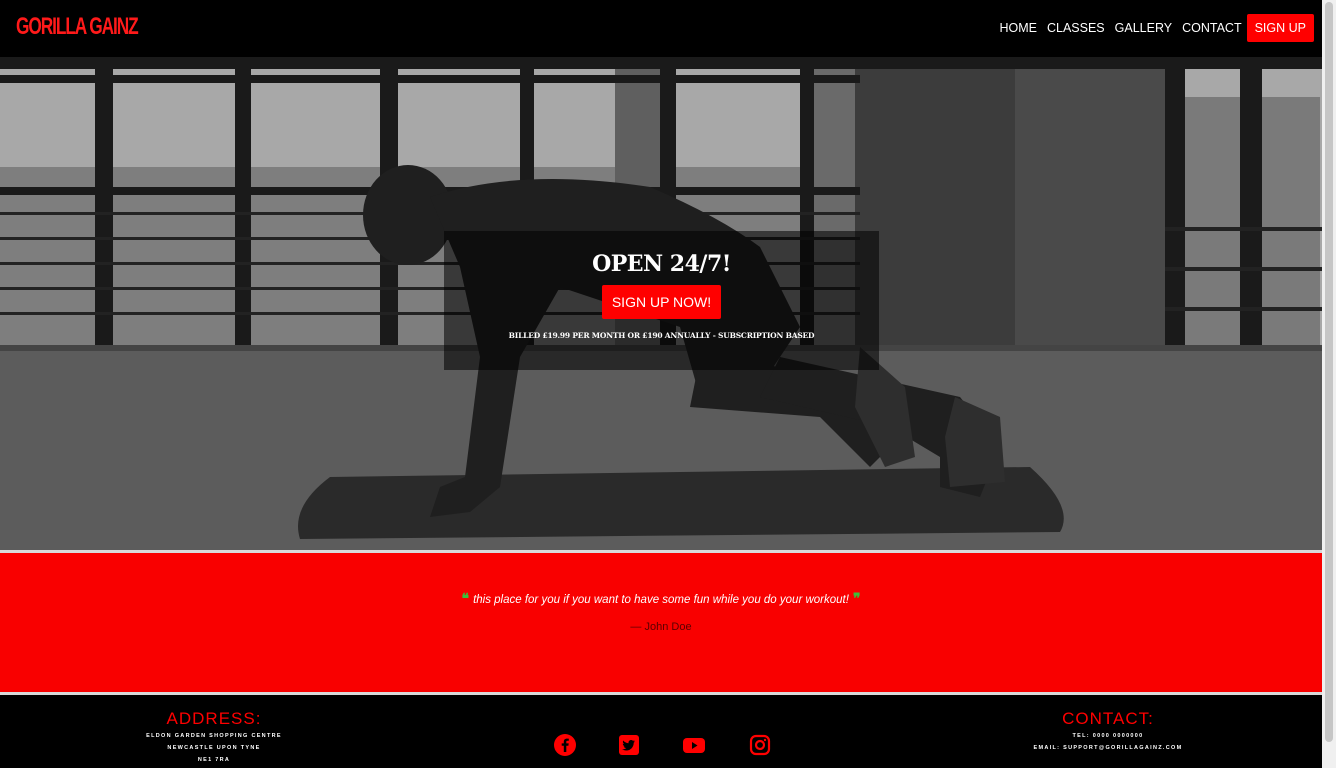 The image size is (1336, 768). What do you see at coordinates (661, 264) in the screenshot?
I see `hero-title: OPEN 24/7!` at bounding box center [661, 264].